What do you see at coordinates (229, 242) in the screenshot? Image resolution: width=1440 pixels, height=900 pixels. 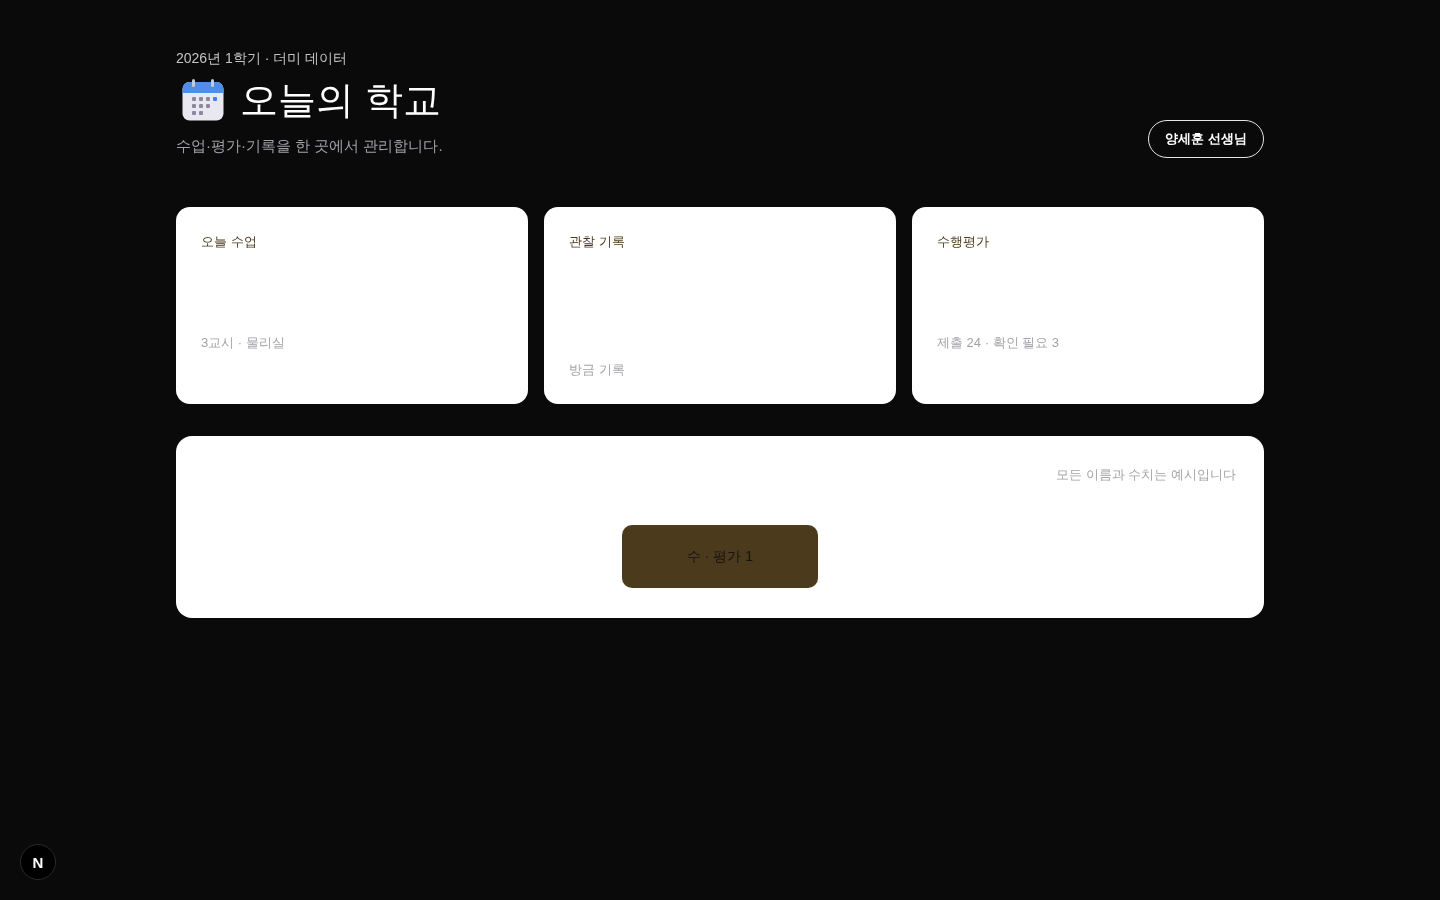 I see `card-title: 오늘 수업` at bounding box center [229, 242].